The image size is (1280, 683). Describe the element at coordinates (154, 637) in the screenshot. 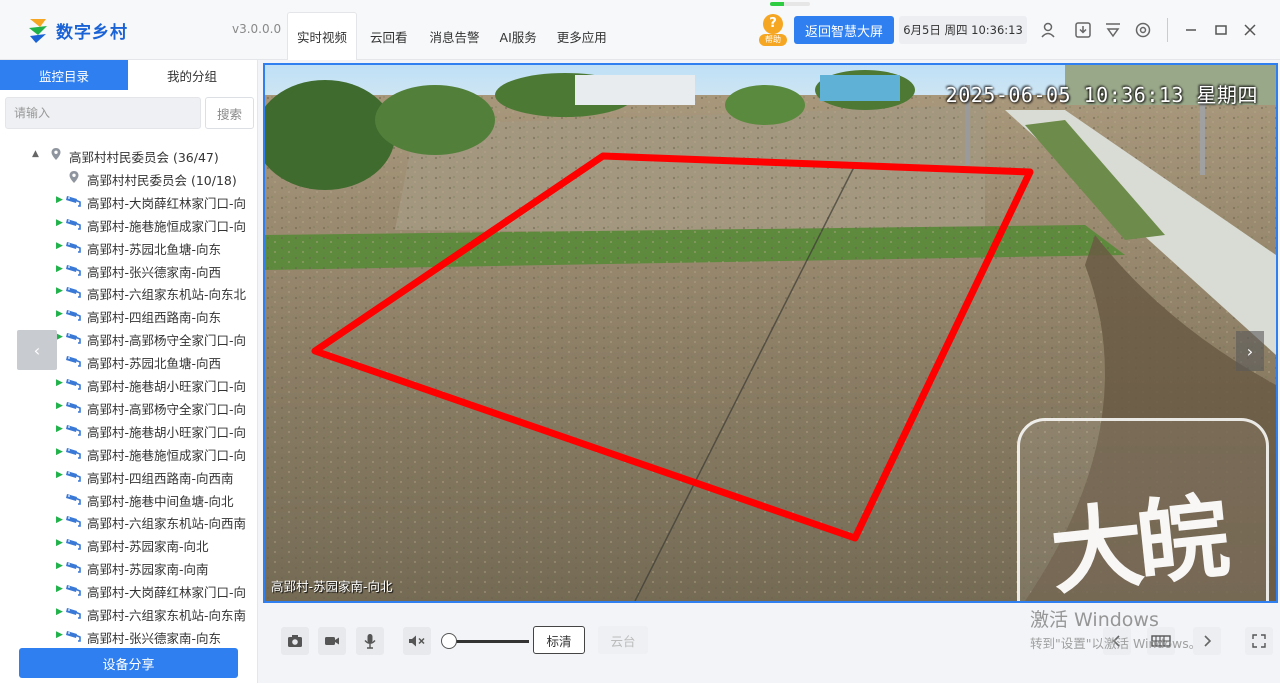

I see `tree-item-label: 高郢村-张兴德家南-向东` at that location.